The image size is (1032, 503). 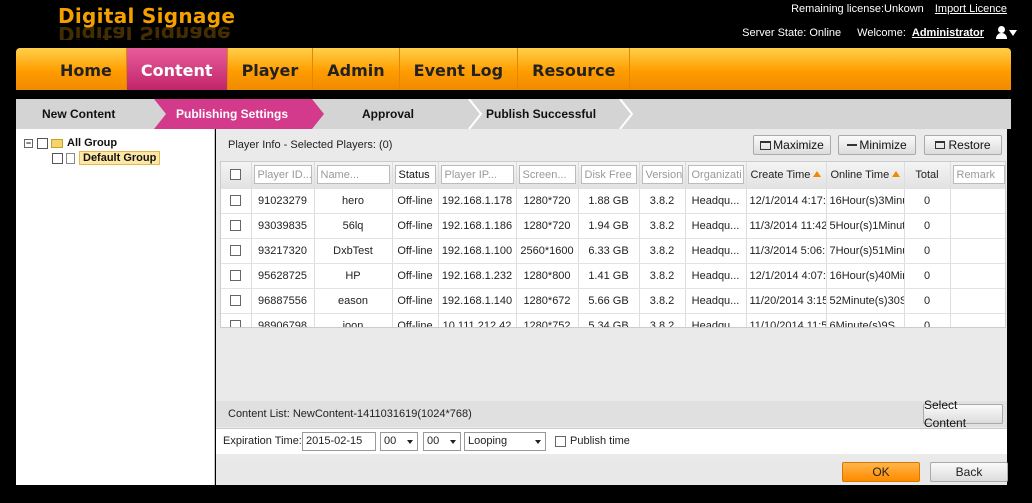 What do you see at coordinates (971, 9) in the screenshot?
I see `import-licence-link: Import Licence` at bounding box center [971, 9].